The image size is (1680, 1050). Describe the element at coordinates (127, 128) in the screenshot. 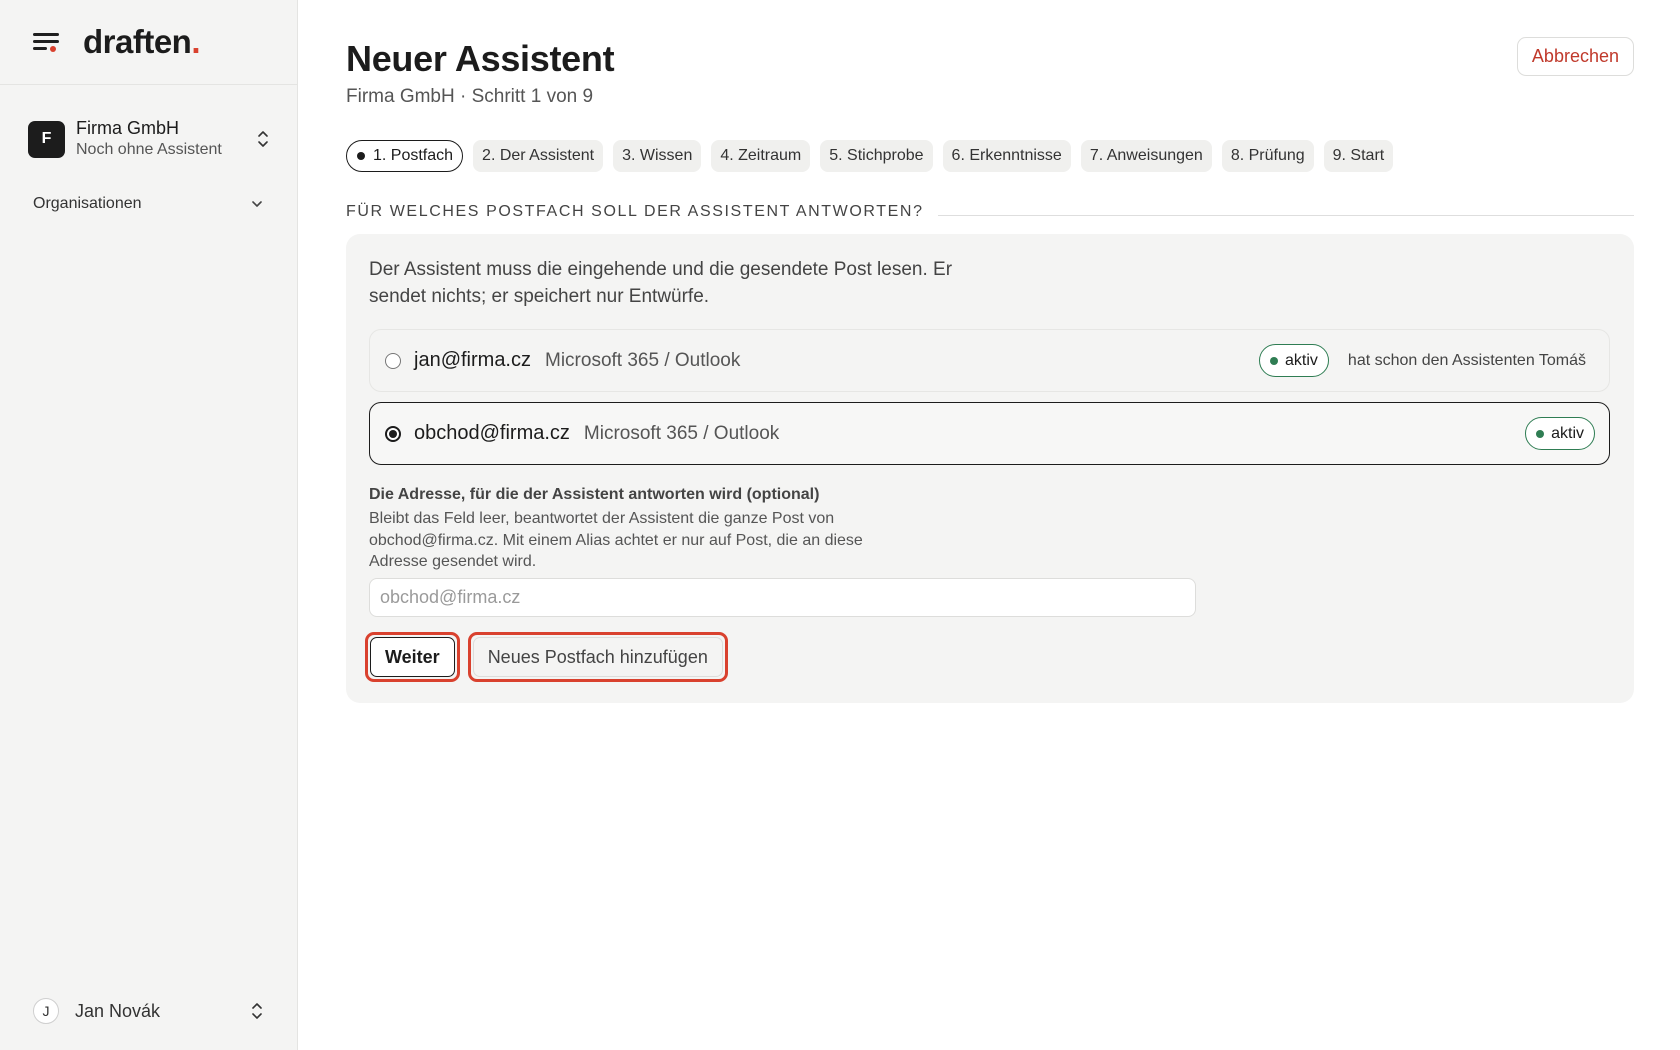

I see `org-name: Firma GmbH` at that location.